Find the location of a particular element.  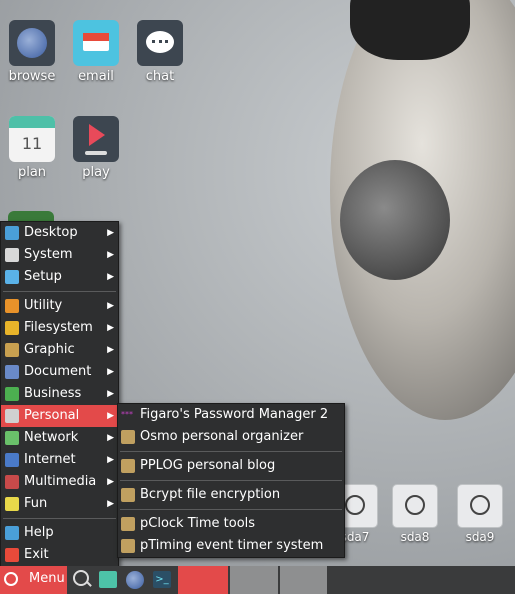

globe-icon is located at coordinates (135, 580).